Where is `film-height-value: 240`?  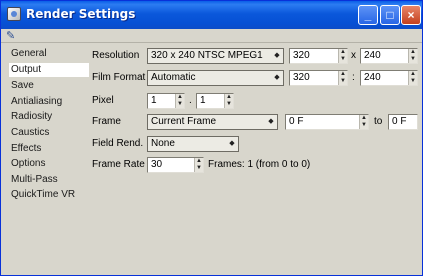
film-height-value: 240 is located at coordinates (372, 77).